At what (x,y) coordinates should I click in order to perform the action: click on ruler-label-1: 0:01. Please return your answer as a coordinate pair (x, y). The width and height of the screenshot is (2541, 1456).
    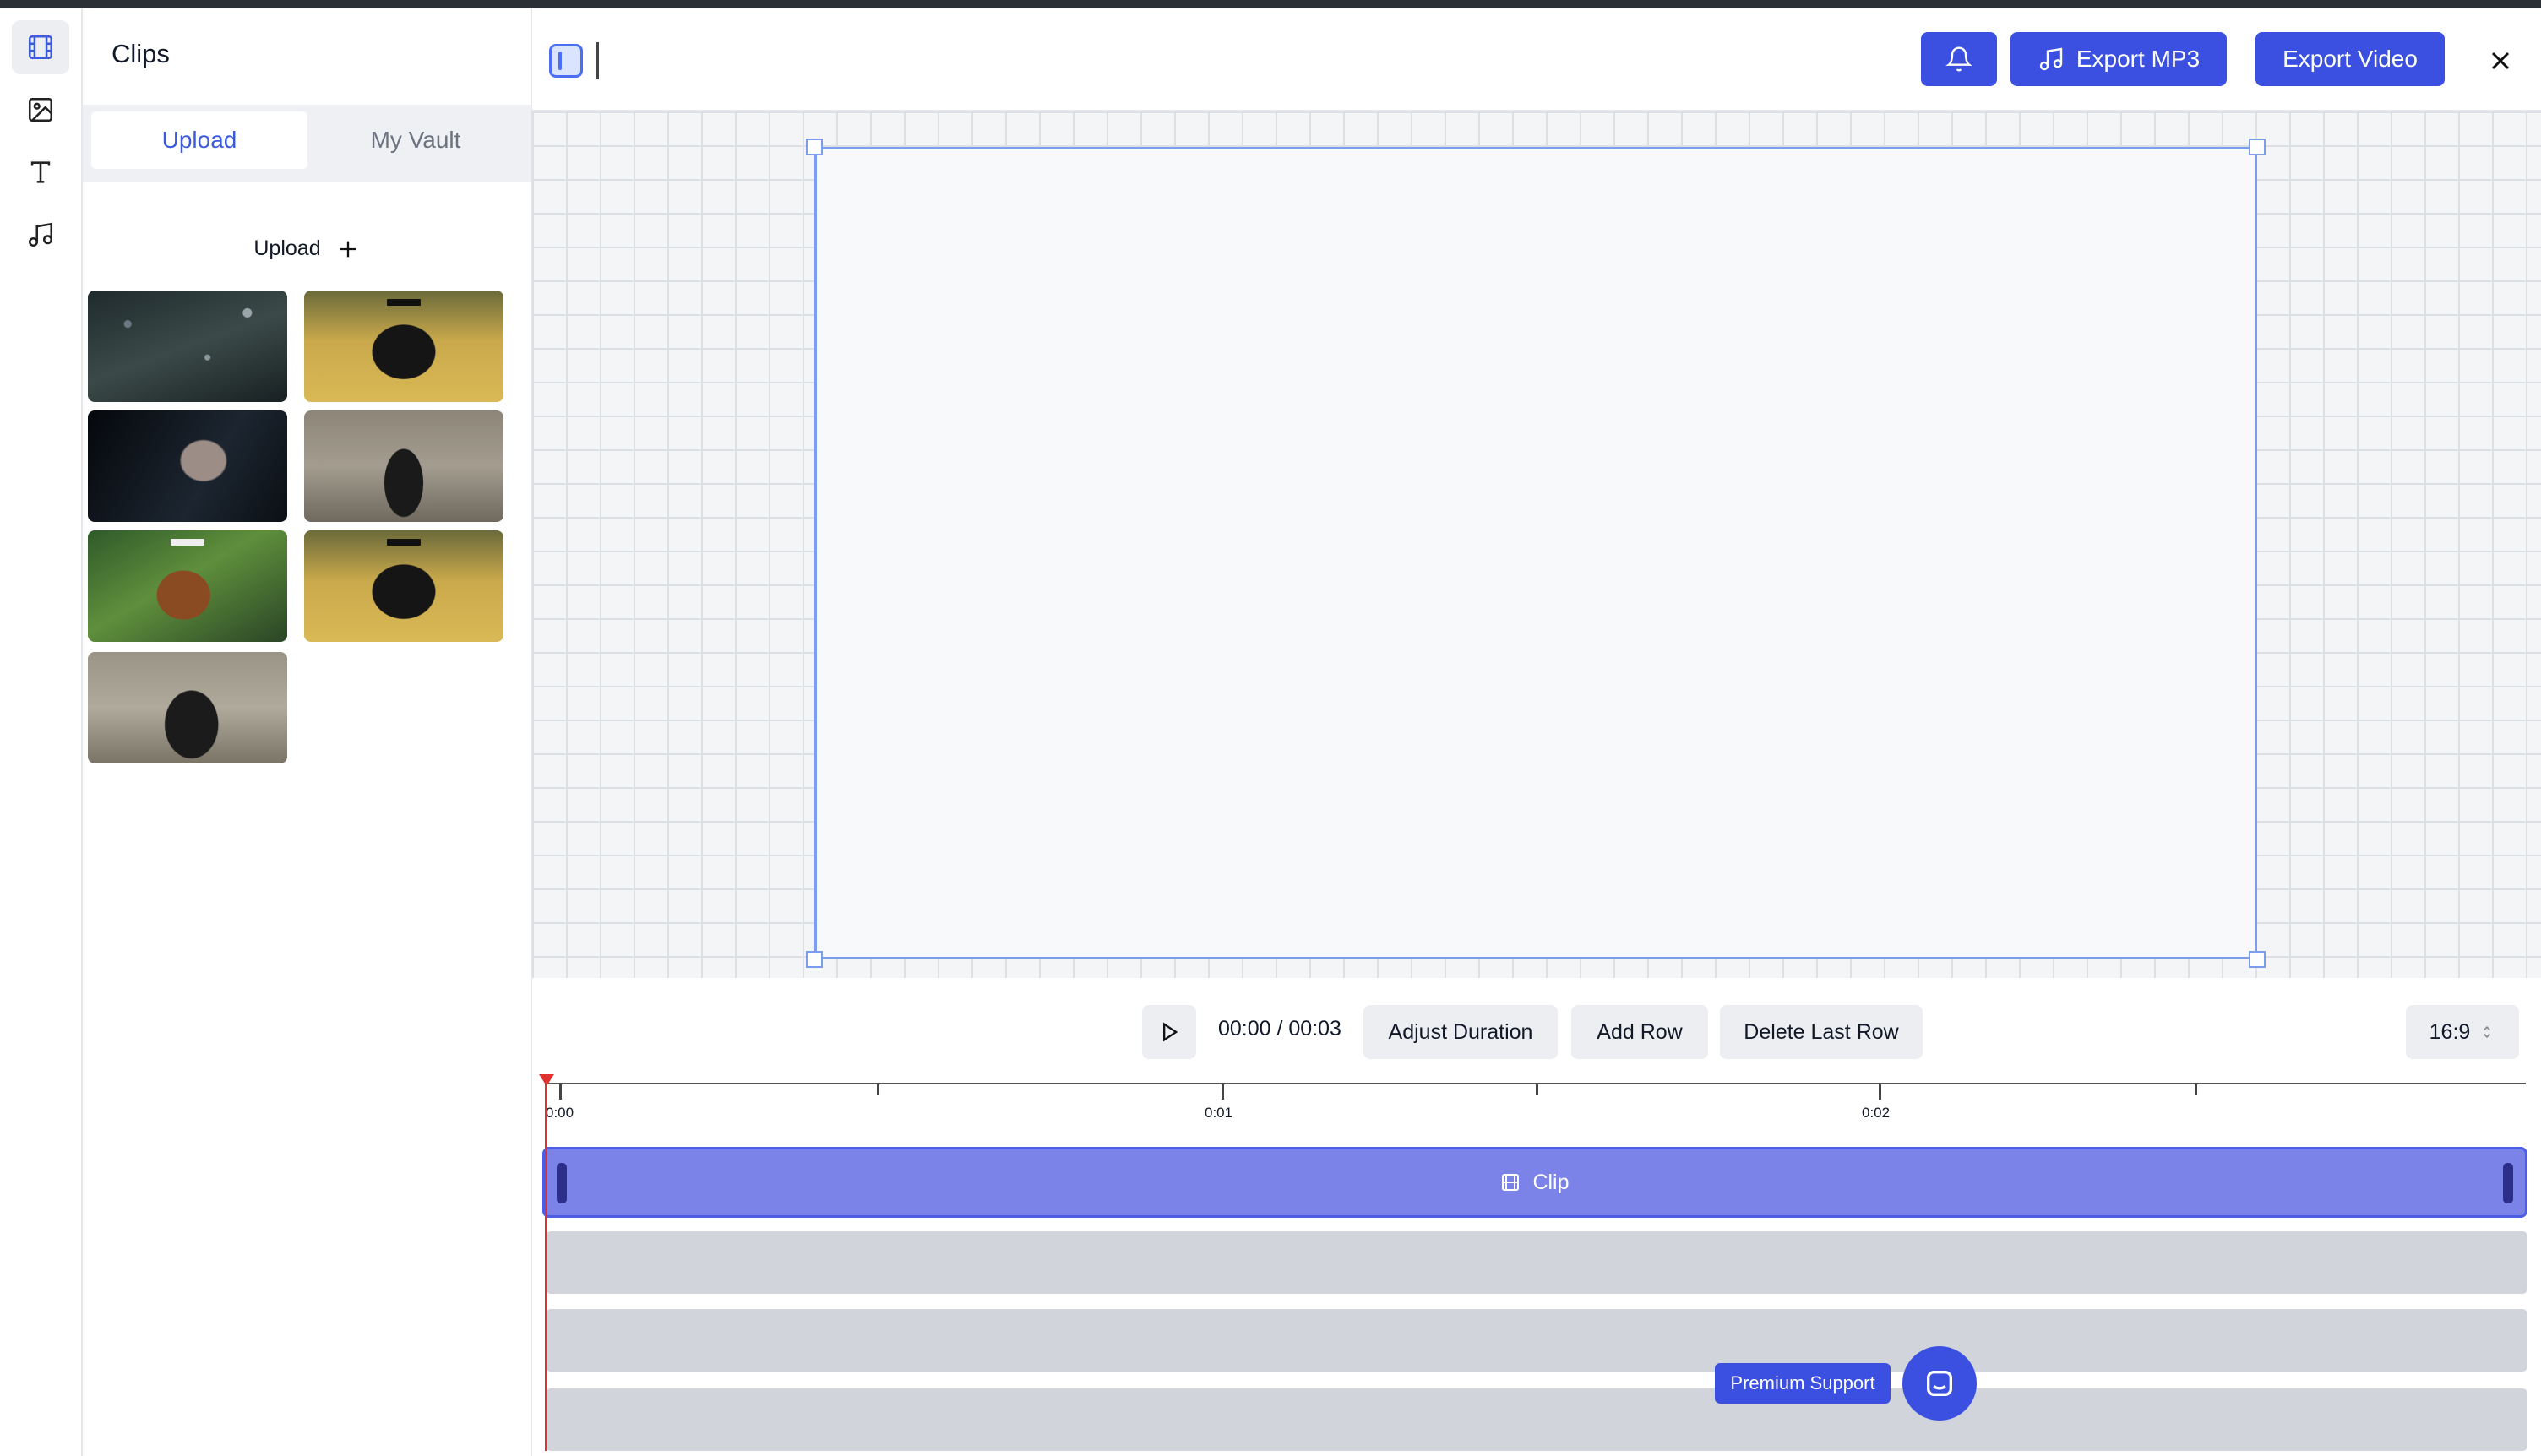
    Looking at the image, I should click on (1219, 1113).